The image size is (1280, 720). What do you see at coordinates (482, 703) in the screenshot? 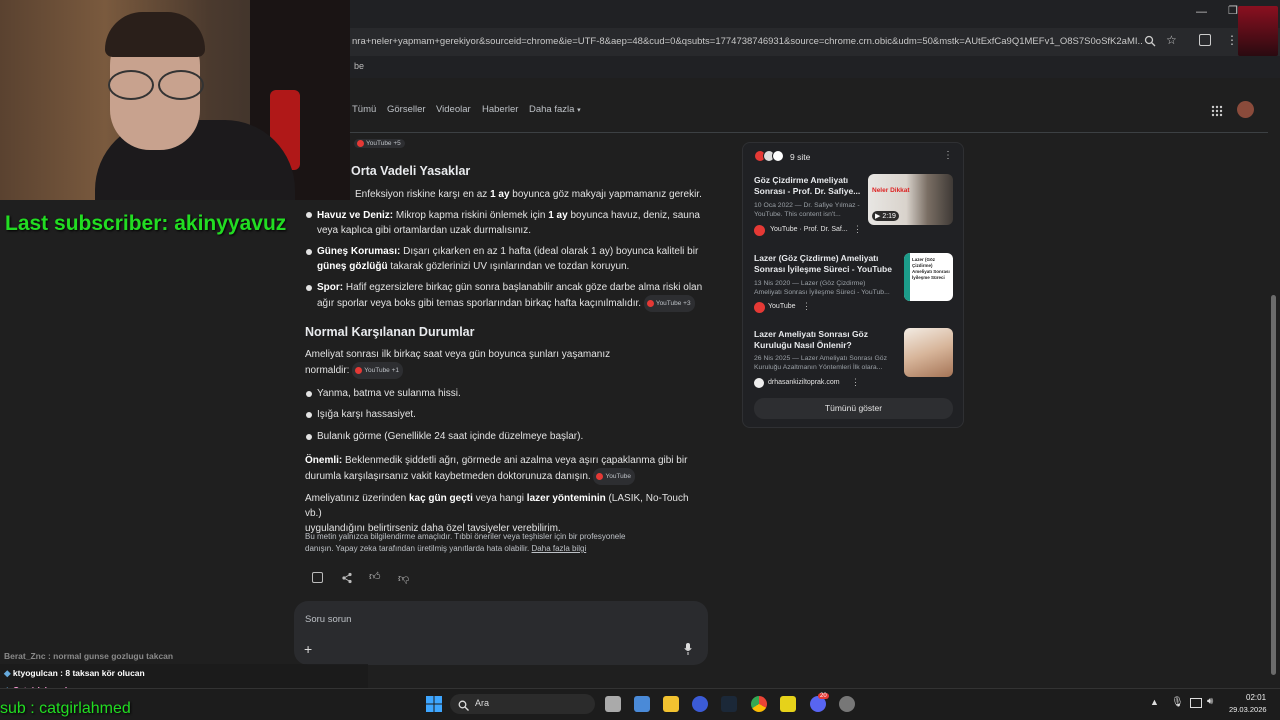
I see `search-label: Ara` at bounding box center [482, 703].